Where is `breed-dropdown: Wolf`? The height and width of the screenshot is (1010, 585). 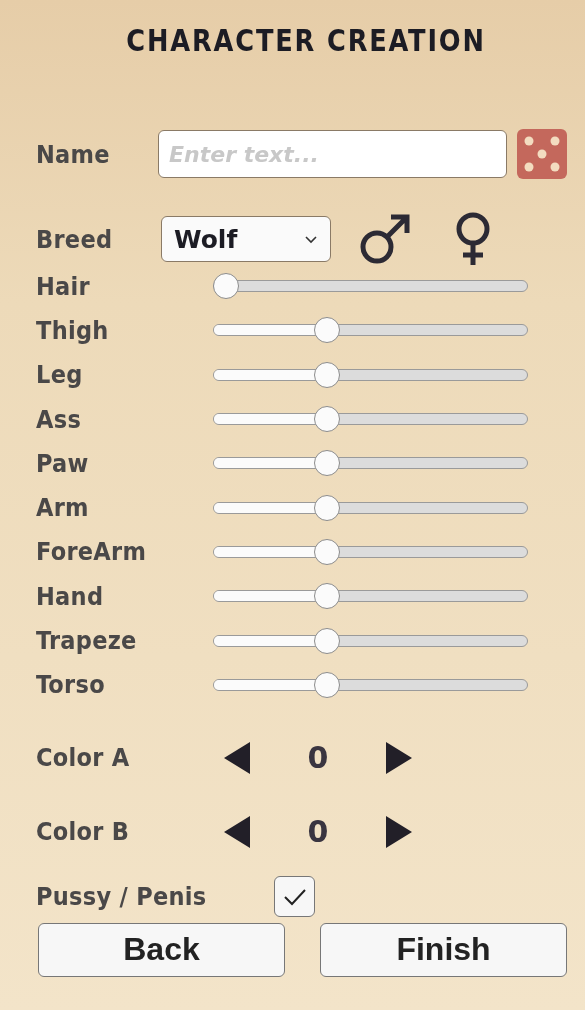 breed-dropdown: Wolf is located at coordinates (246, 239).